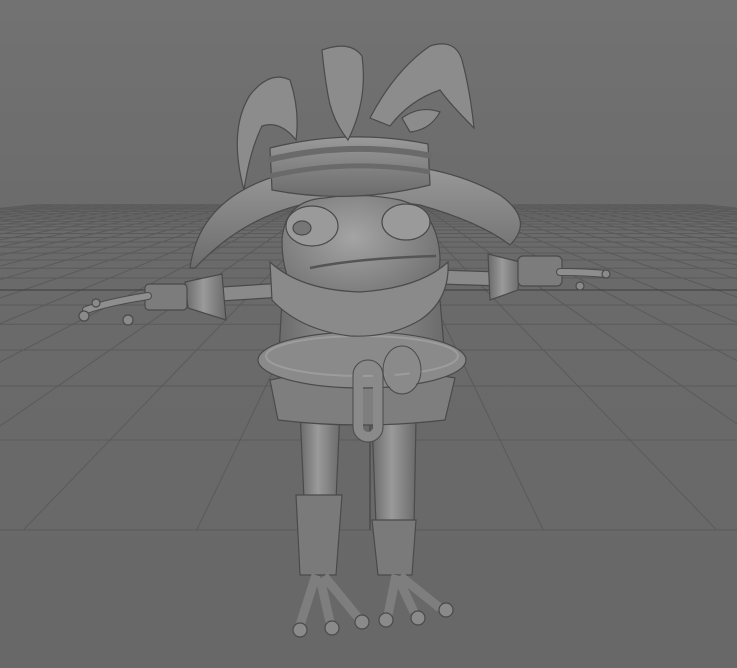  What do you see at coordinates (412, 523) in the screenshot?
I see `right-leg` at bounding box center [412, 523].